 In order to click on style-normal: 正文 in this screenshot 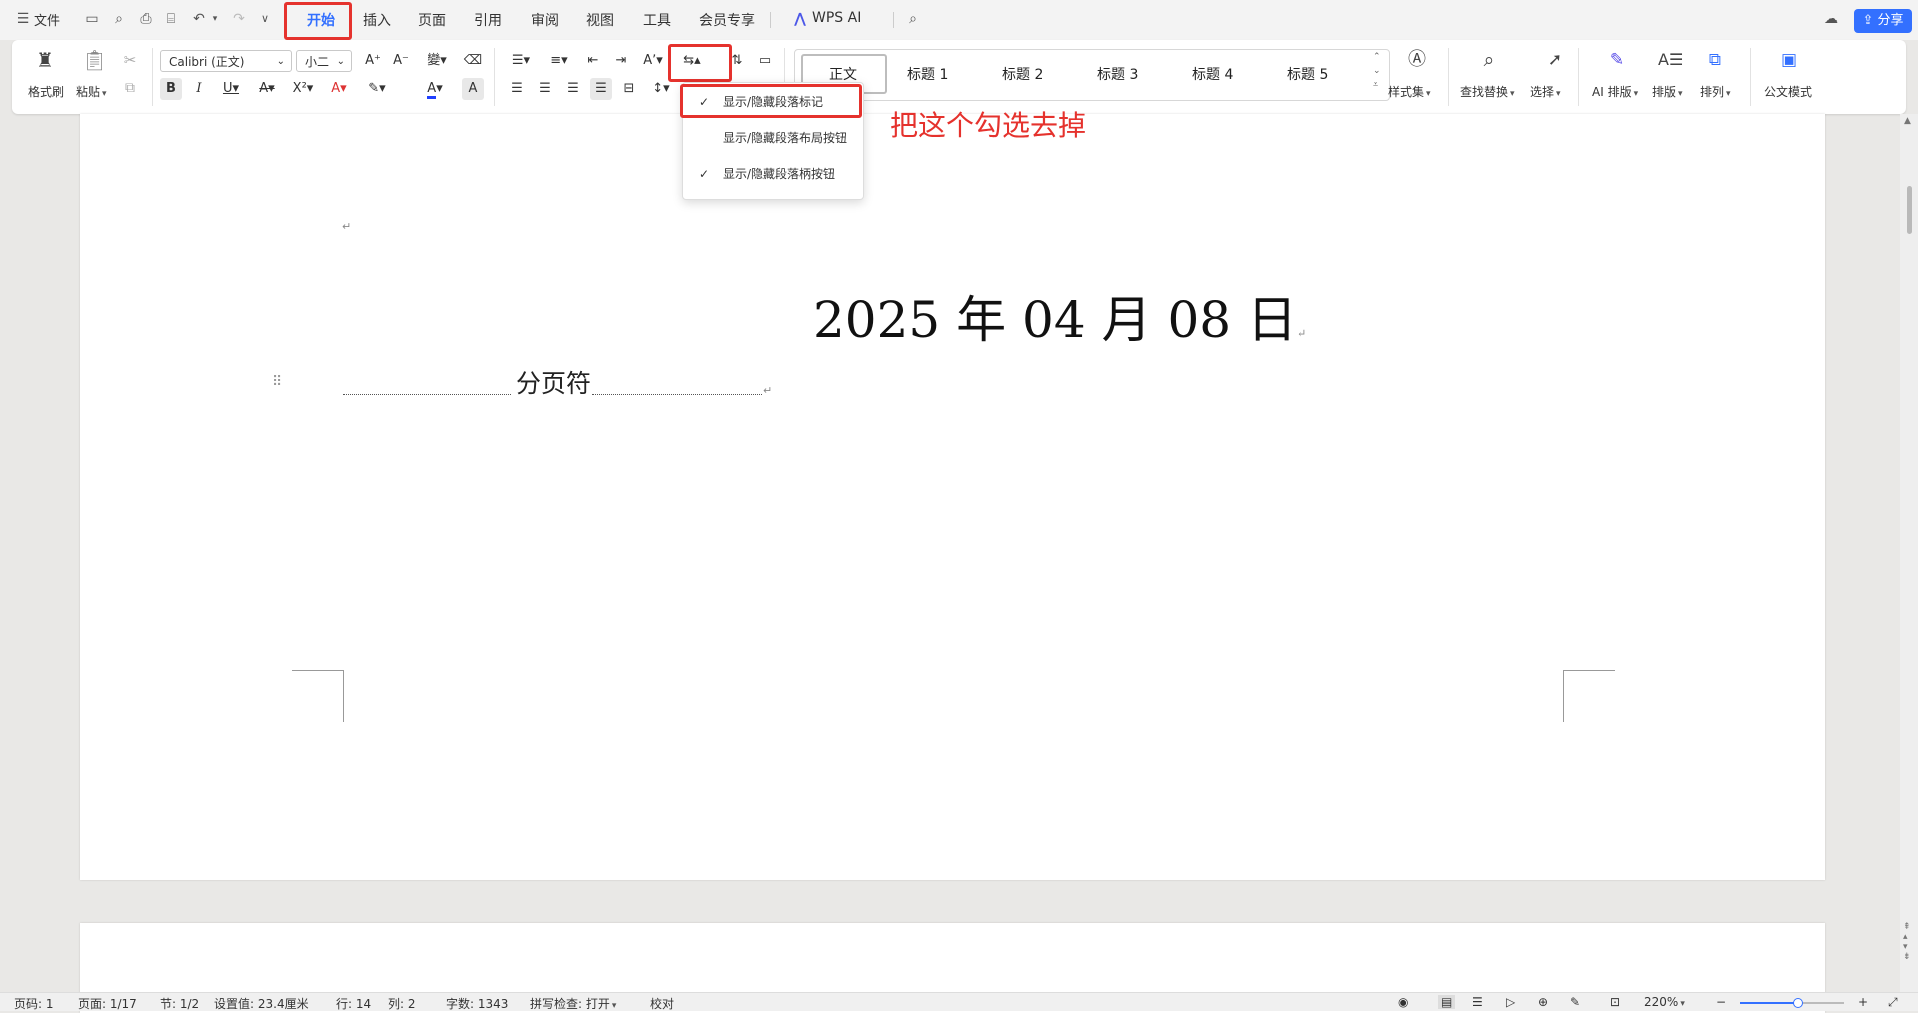, I will do `click(843, 74)`.